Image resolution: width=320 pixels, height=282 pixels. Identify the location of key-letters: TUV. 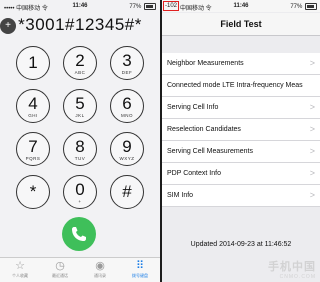
(80, 158).